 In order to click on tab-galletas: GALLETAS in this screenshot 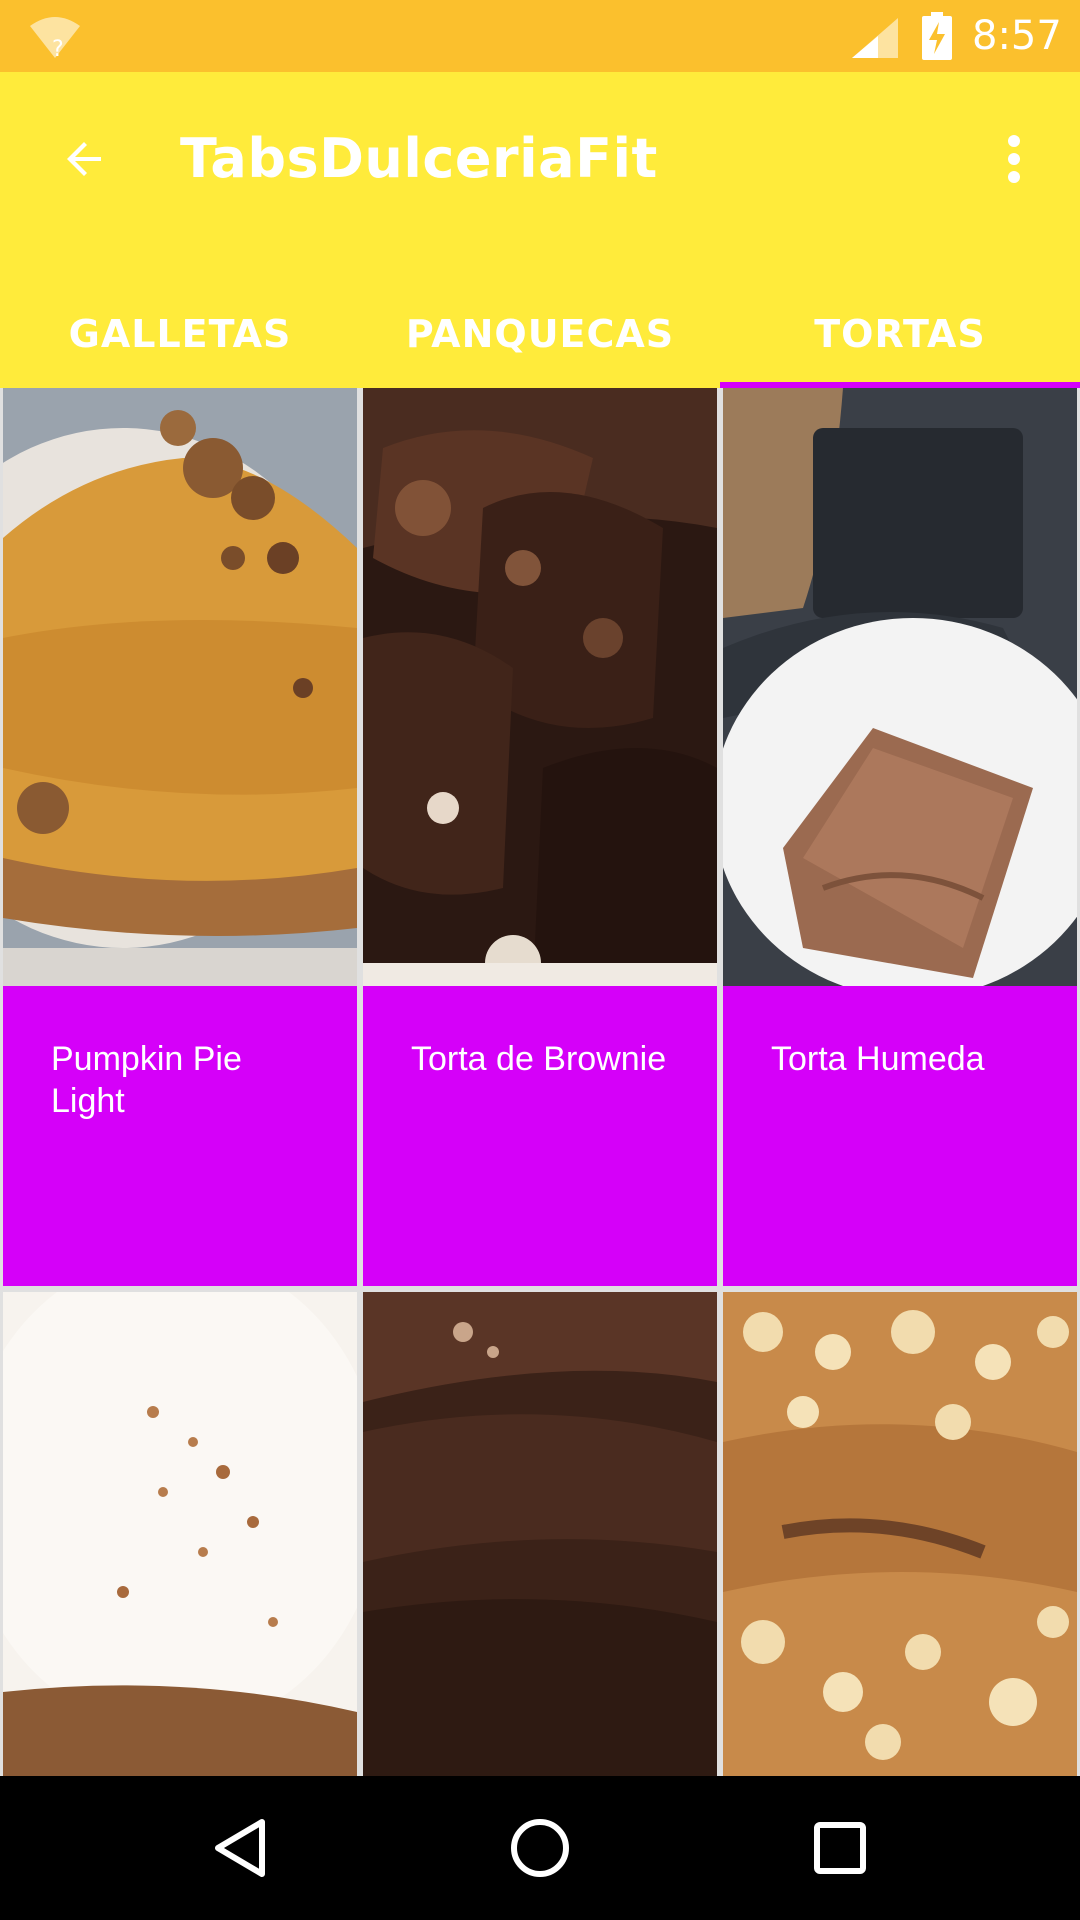, I will do `click(180, 334)`.